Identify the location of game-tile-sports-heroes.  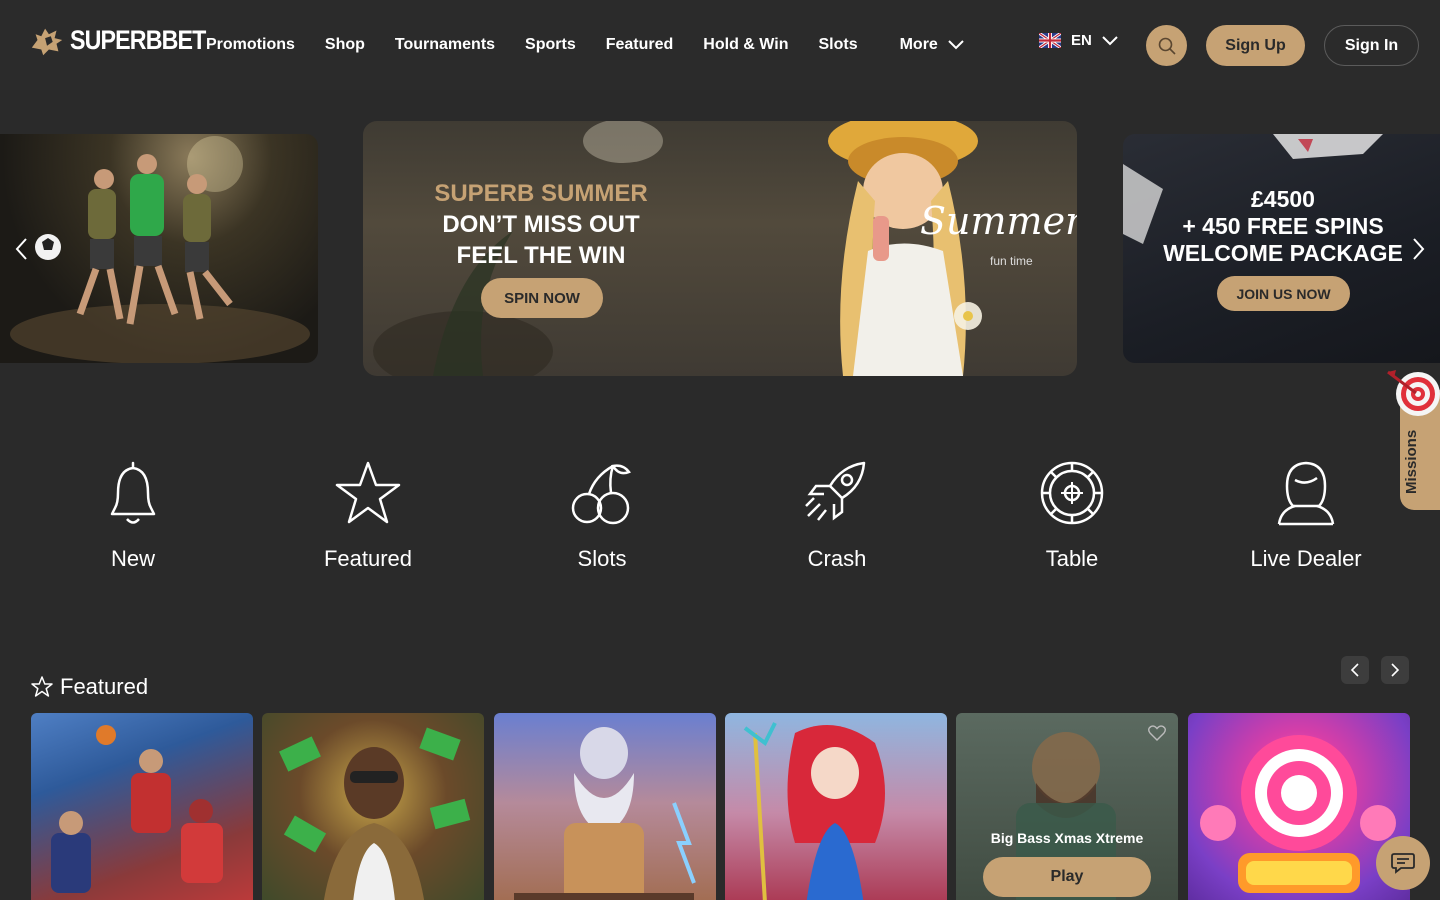
(142, 806).